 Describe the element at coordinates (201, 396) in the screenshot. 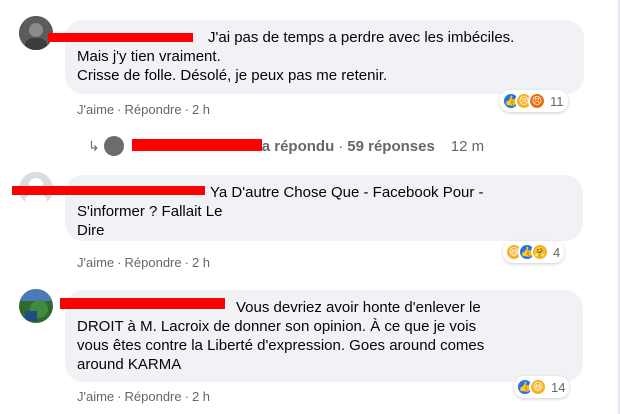

I see `comment-3-timestamp: 2 h` at that location.